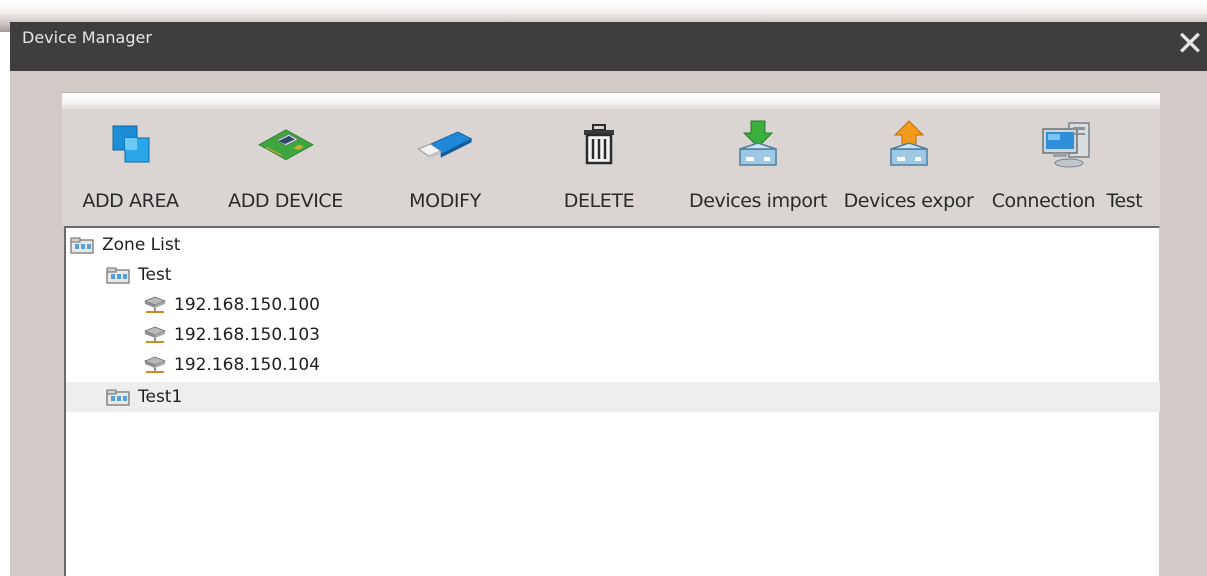 Image resolution: width=1207 pixels, height=576 pixels. I want to click on modify-button: MODIFY, so click(445, 168).